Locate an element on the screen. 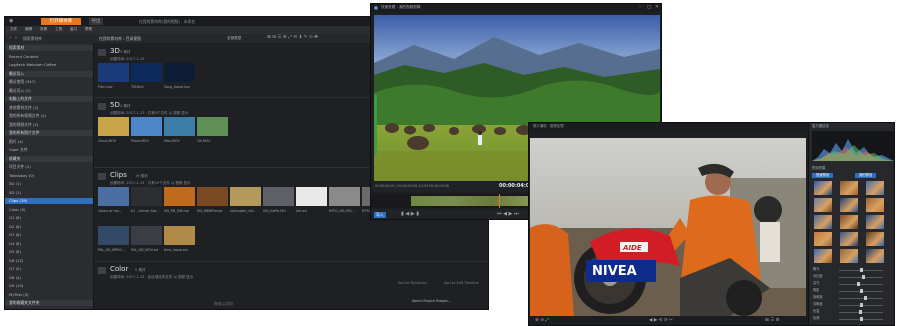 The height and width of the screenshot is (326, 900). player-close-icon: ✕ is located at coordinates (657, 8).